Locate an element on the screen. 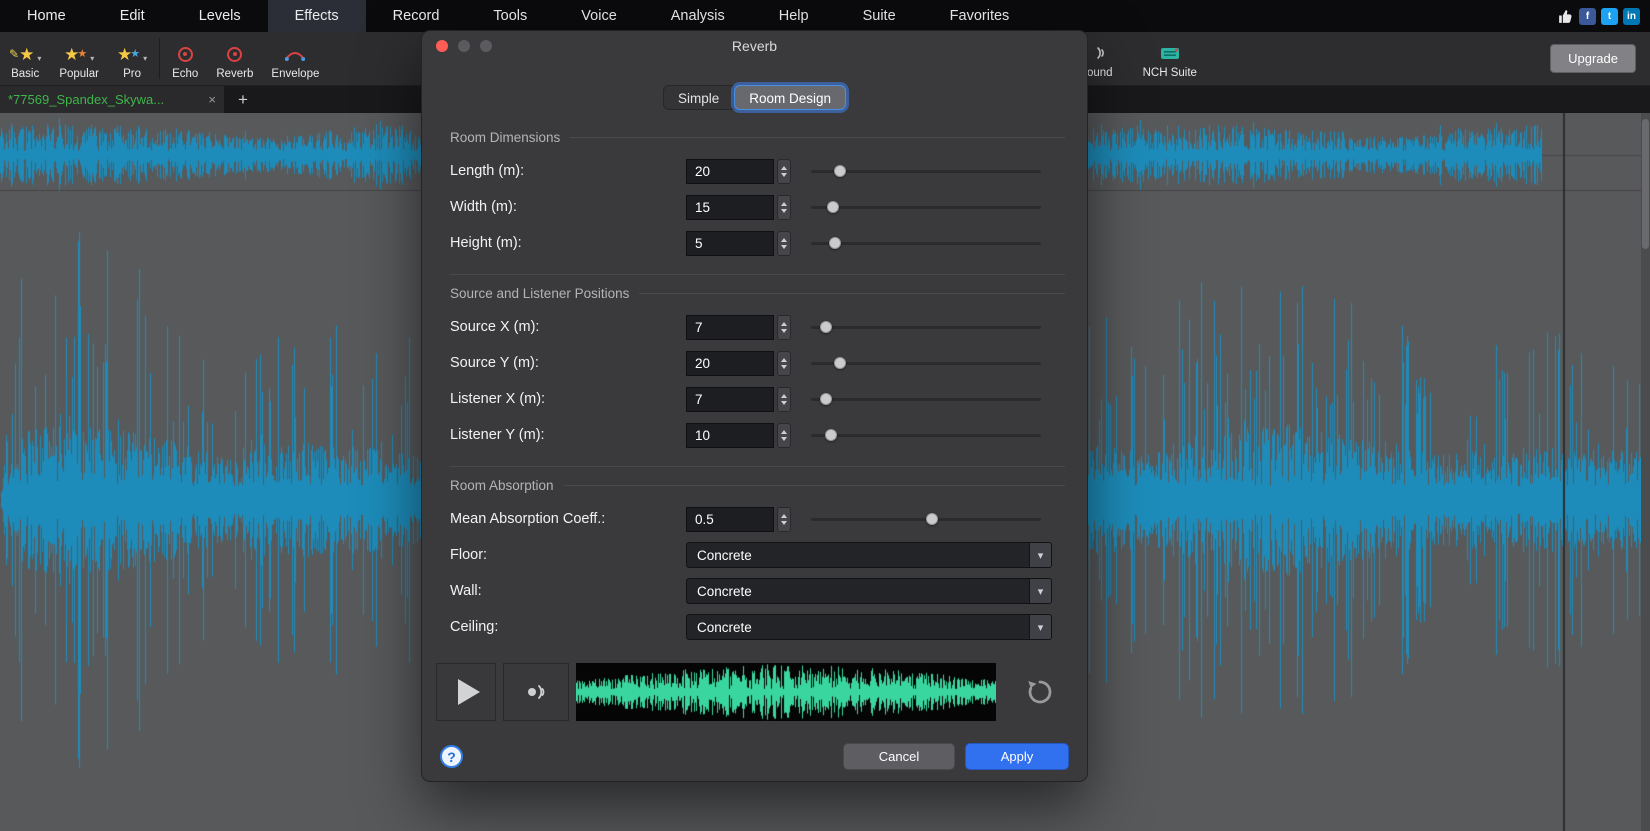  help-button: ? is located at coordinates (451, 756).